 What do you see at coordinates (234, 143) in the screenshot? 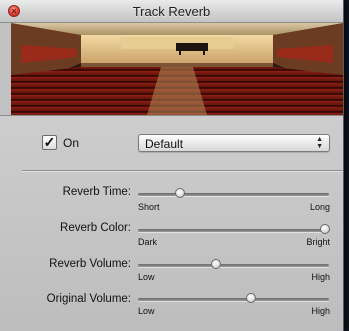
I see `preset-popup: Default ▲ ▼` at bounding box center [234, 143].